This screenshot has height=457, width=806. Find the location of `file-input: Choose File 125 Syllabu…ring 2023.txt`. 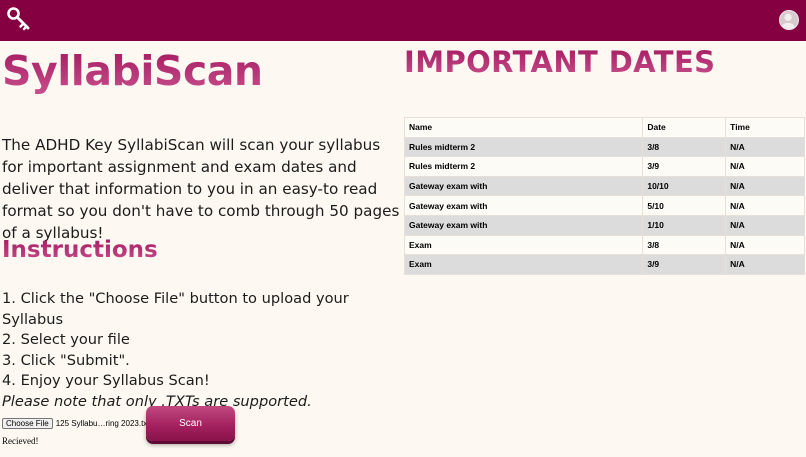

file-input: Choose File 125 Syllabu…ring 2023.txt is located at coordinates (76, 423).